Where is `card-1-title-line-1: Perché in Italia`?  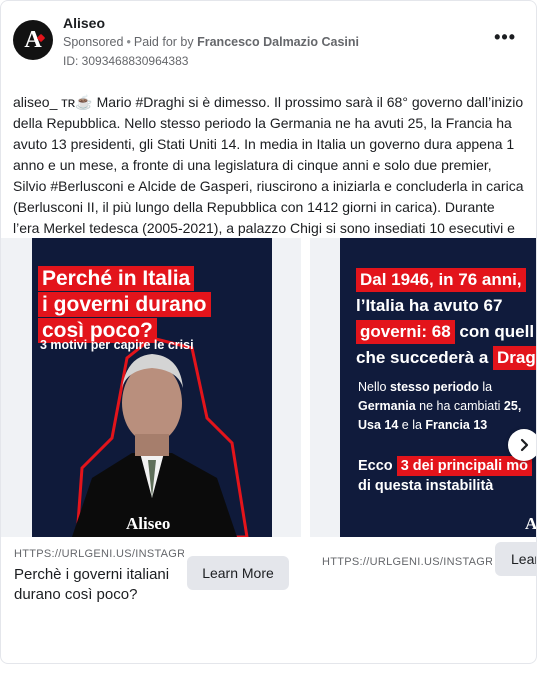
card-1-title-line-1: Perché in Italia is located at coordinates (116, 278).